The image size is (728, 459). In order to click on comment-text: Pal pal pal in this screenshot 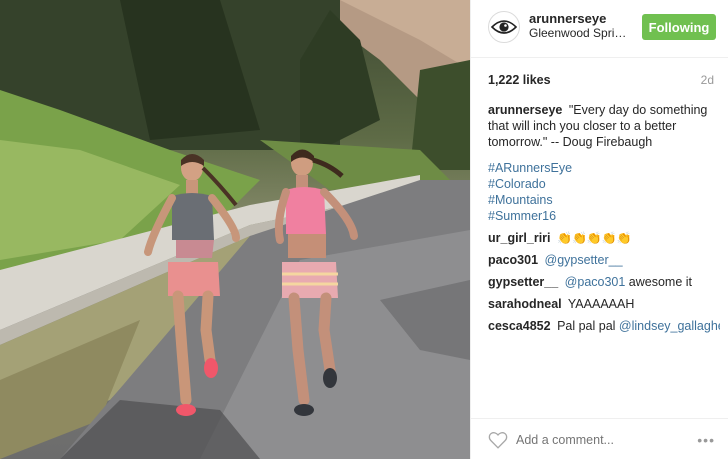, I will do `click(588, 326)`.